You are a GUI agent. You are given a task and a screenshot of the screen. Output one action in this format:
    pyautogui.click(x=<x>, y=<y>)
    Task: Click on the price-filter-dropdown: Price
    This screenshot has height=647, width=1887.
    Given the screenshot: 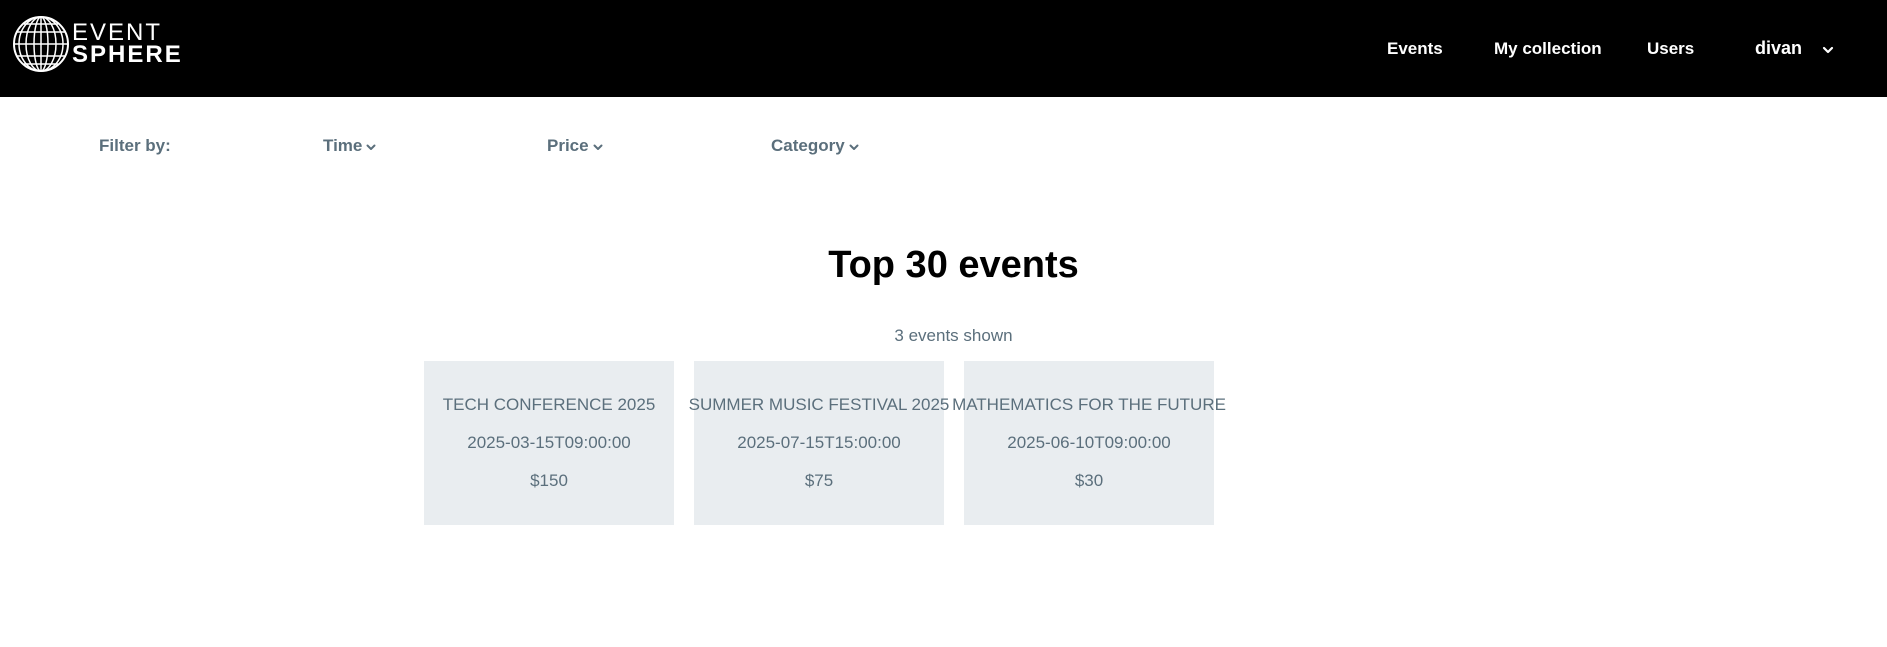 What is the action you would take?
    pyautogui.click(x=575, y=146)
    